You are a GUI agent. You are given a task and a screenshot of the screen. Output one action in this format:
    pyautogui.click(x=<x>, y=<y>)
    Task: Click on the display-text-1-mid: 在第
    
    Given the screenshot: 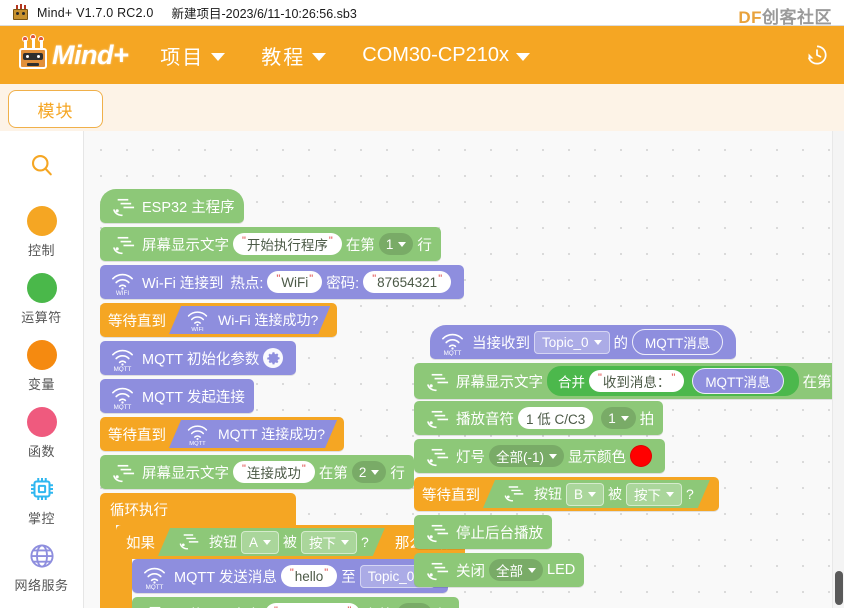 What is the action you would take?
    pyautogui.click(x=360, y=245)
    